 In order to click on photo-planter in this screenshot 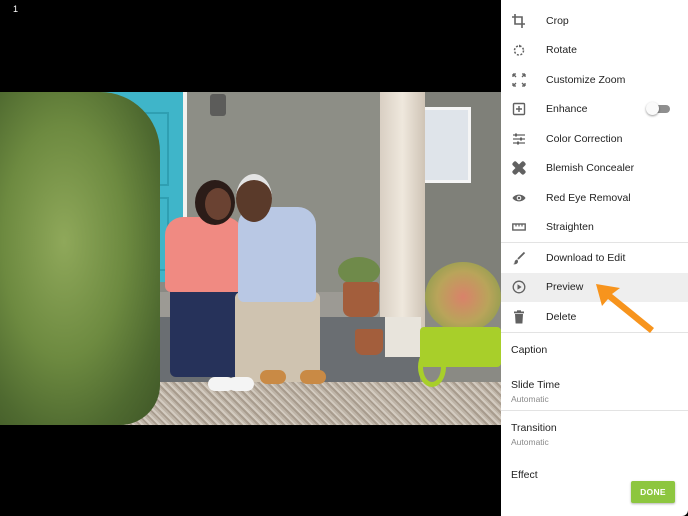, I will do `click(403, 337)`.